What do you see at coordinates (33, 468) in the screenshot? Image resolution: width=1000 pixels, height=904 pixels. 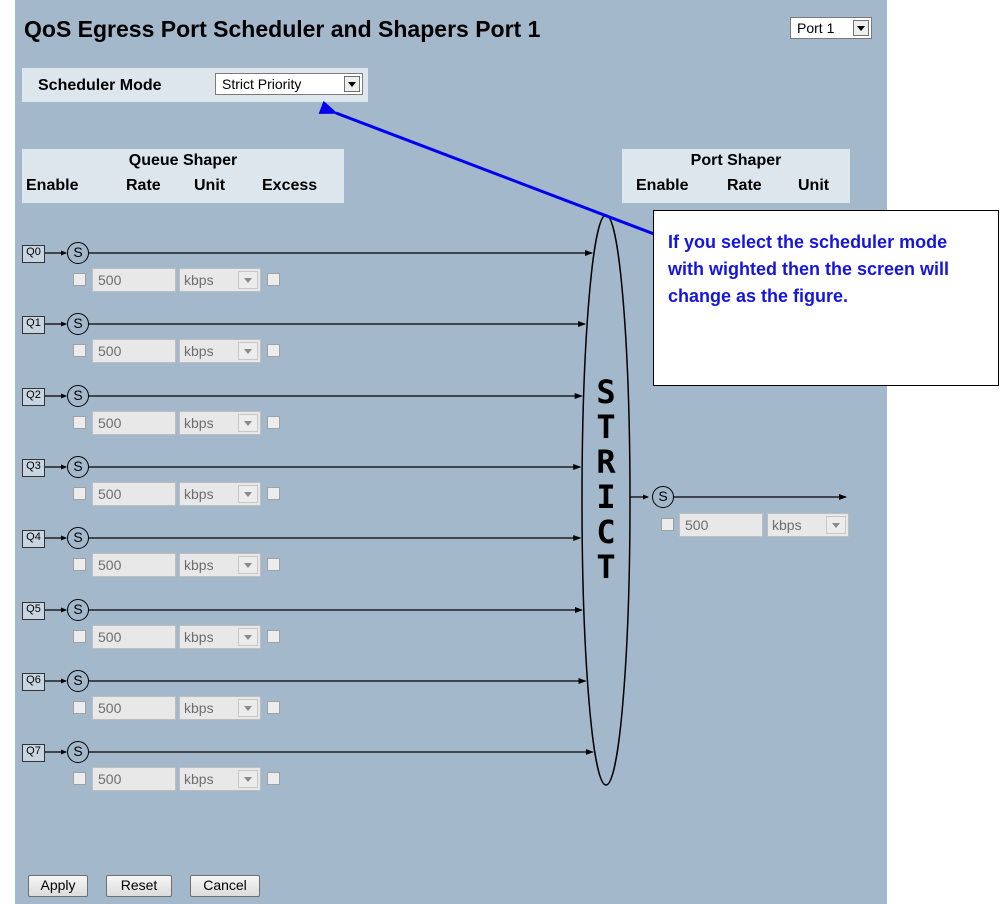 I see `queue-label: Q3` at bounding box center [33, 468].